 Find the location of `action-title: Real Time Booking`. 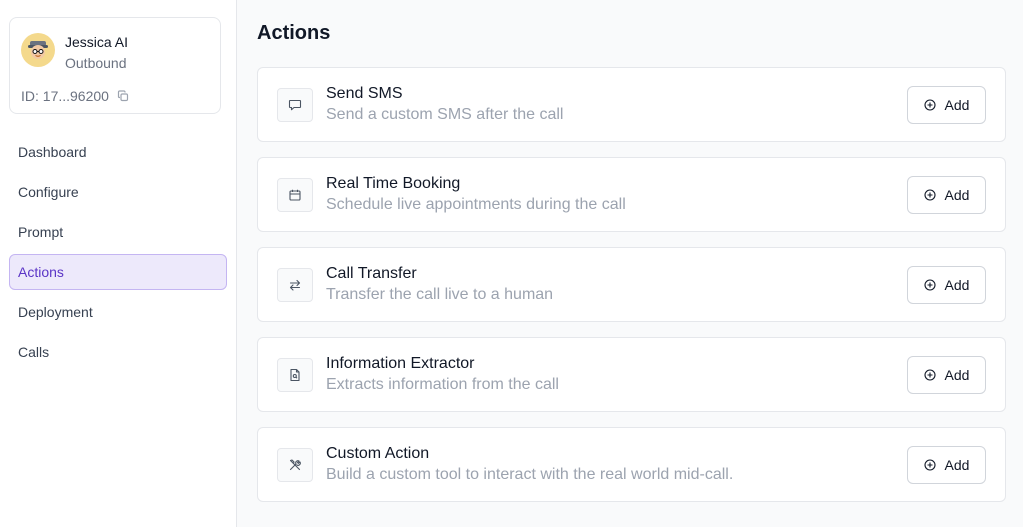

action-title: Real Time Booking is located at coordinates (393, 183).